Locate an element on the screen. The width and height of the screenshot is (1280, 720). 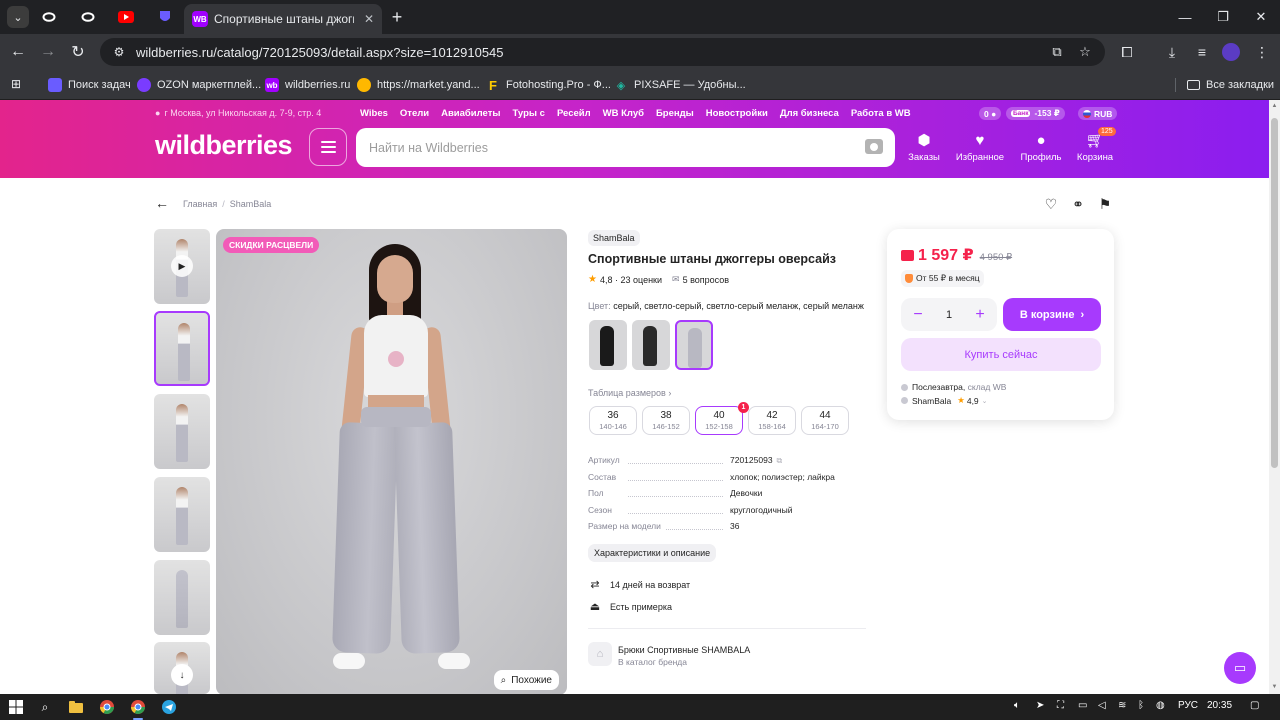
topnav-hotels: Отели is located at coordinates (414, 113).